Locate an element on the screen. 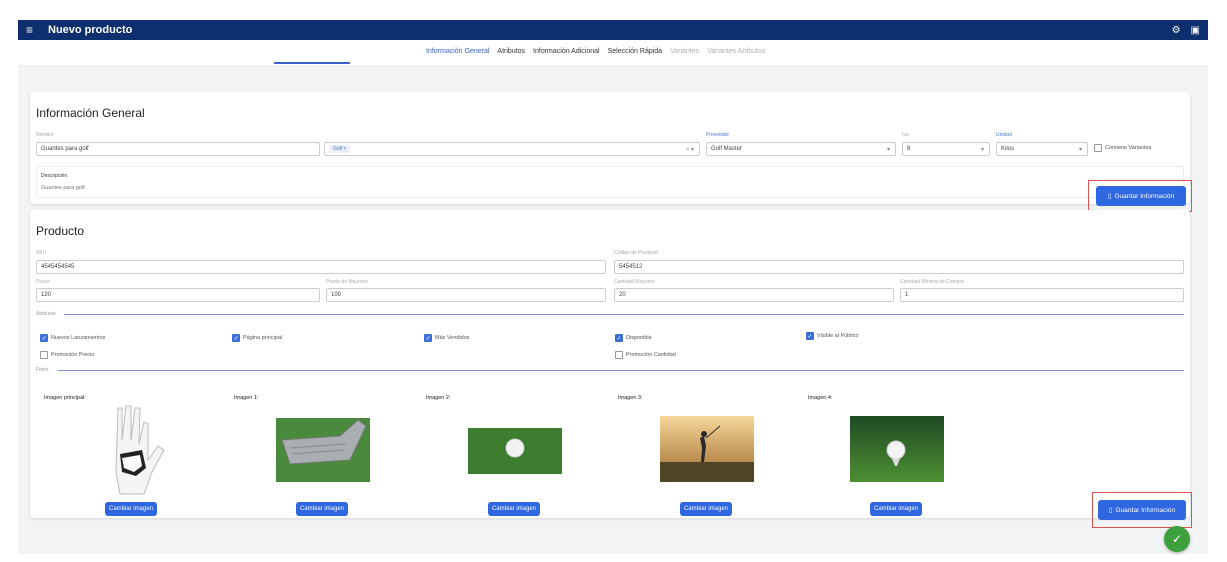  imagen-1-label: Imagen 1: is located at coordinates (246, 398).